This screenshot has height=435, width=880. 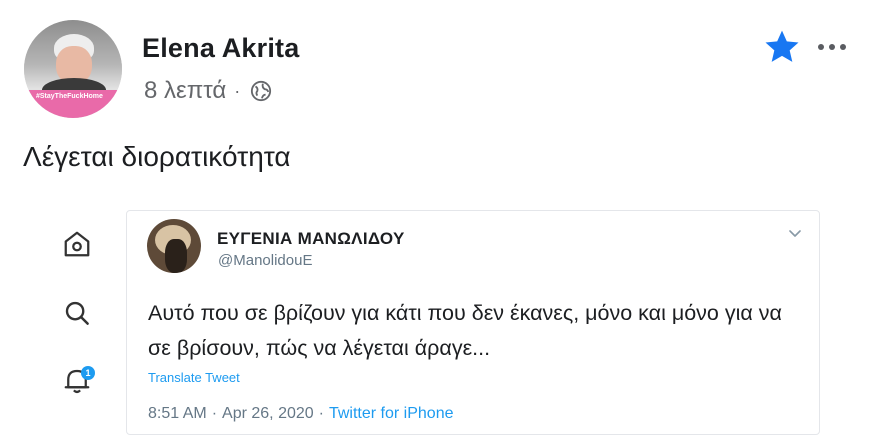 What do you see at coordinates (311, 239) in the screenshot?
I see `tweet-author-name: ΕΥΓΕΝΙΑ ΜΑΝΩΛΙΔΟΥ` at bounding box center [311, 239].